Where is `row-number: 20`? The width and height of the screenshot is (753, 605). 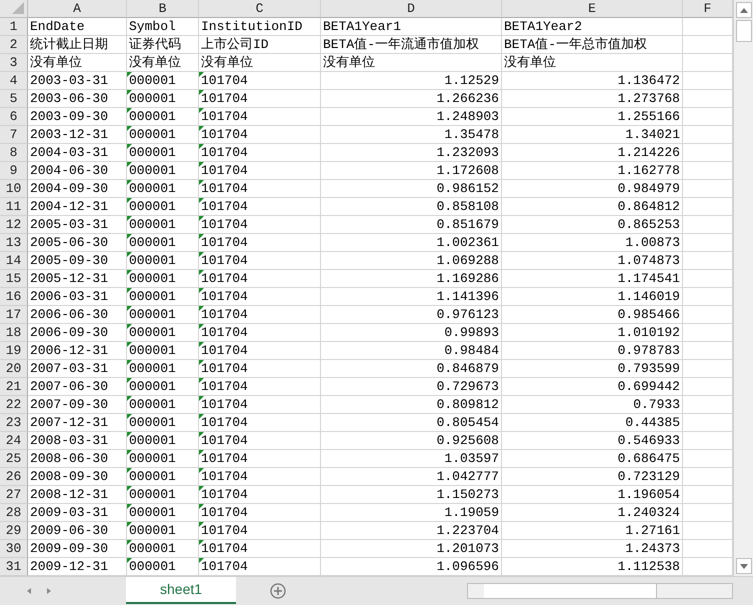
row-number: 20 is located at coordinates (14, 369).